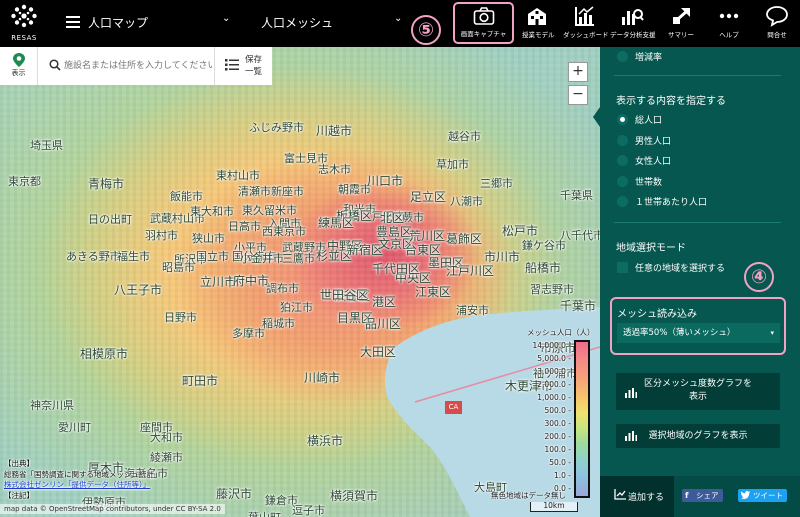 The height and width of the screenshot is (517, 800). I want to click on menu-secondary: 人口メッシュ, so click(297, 22).